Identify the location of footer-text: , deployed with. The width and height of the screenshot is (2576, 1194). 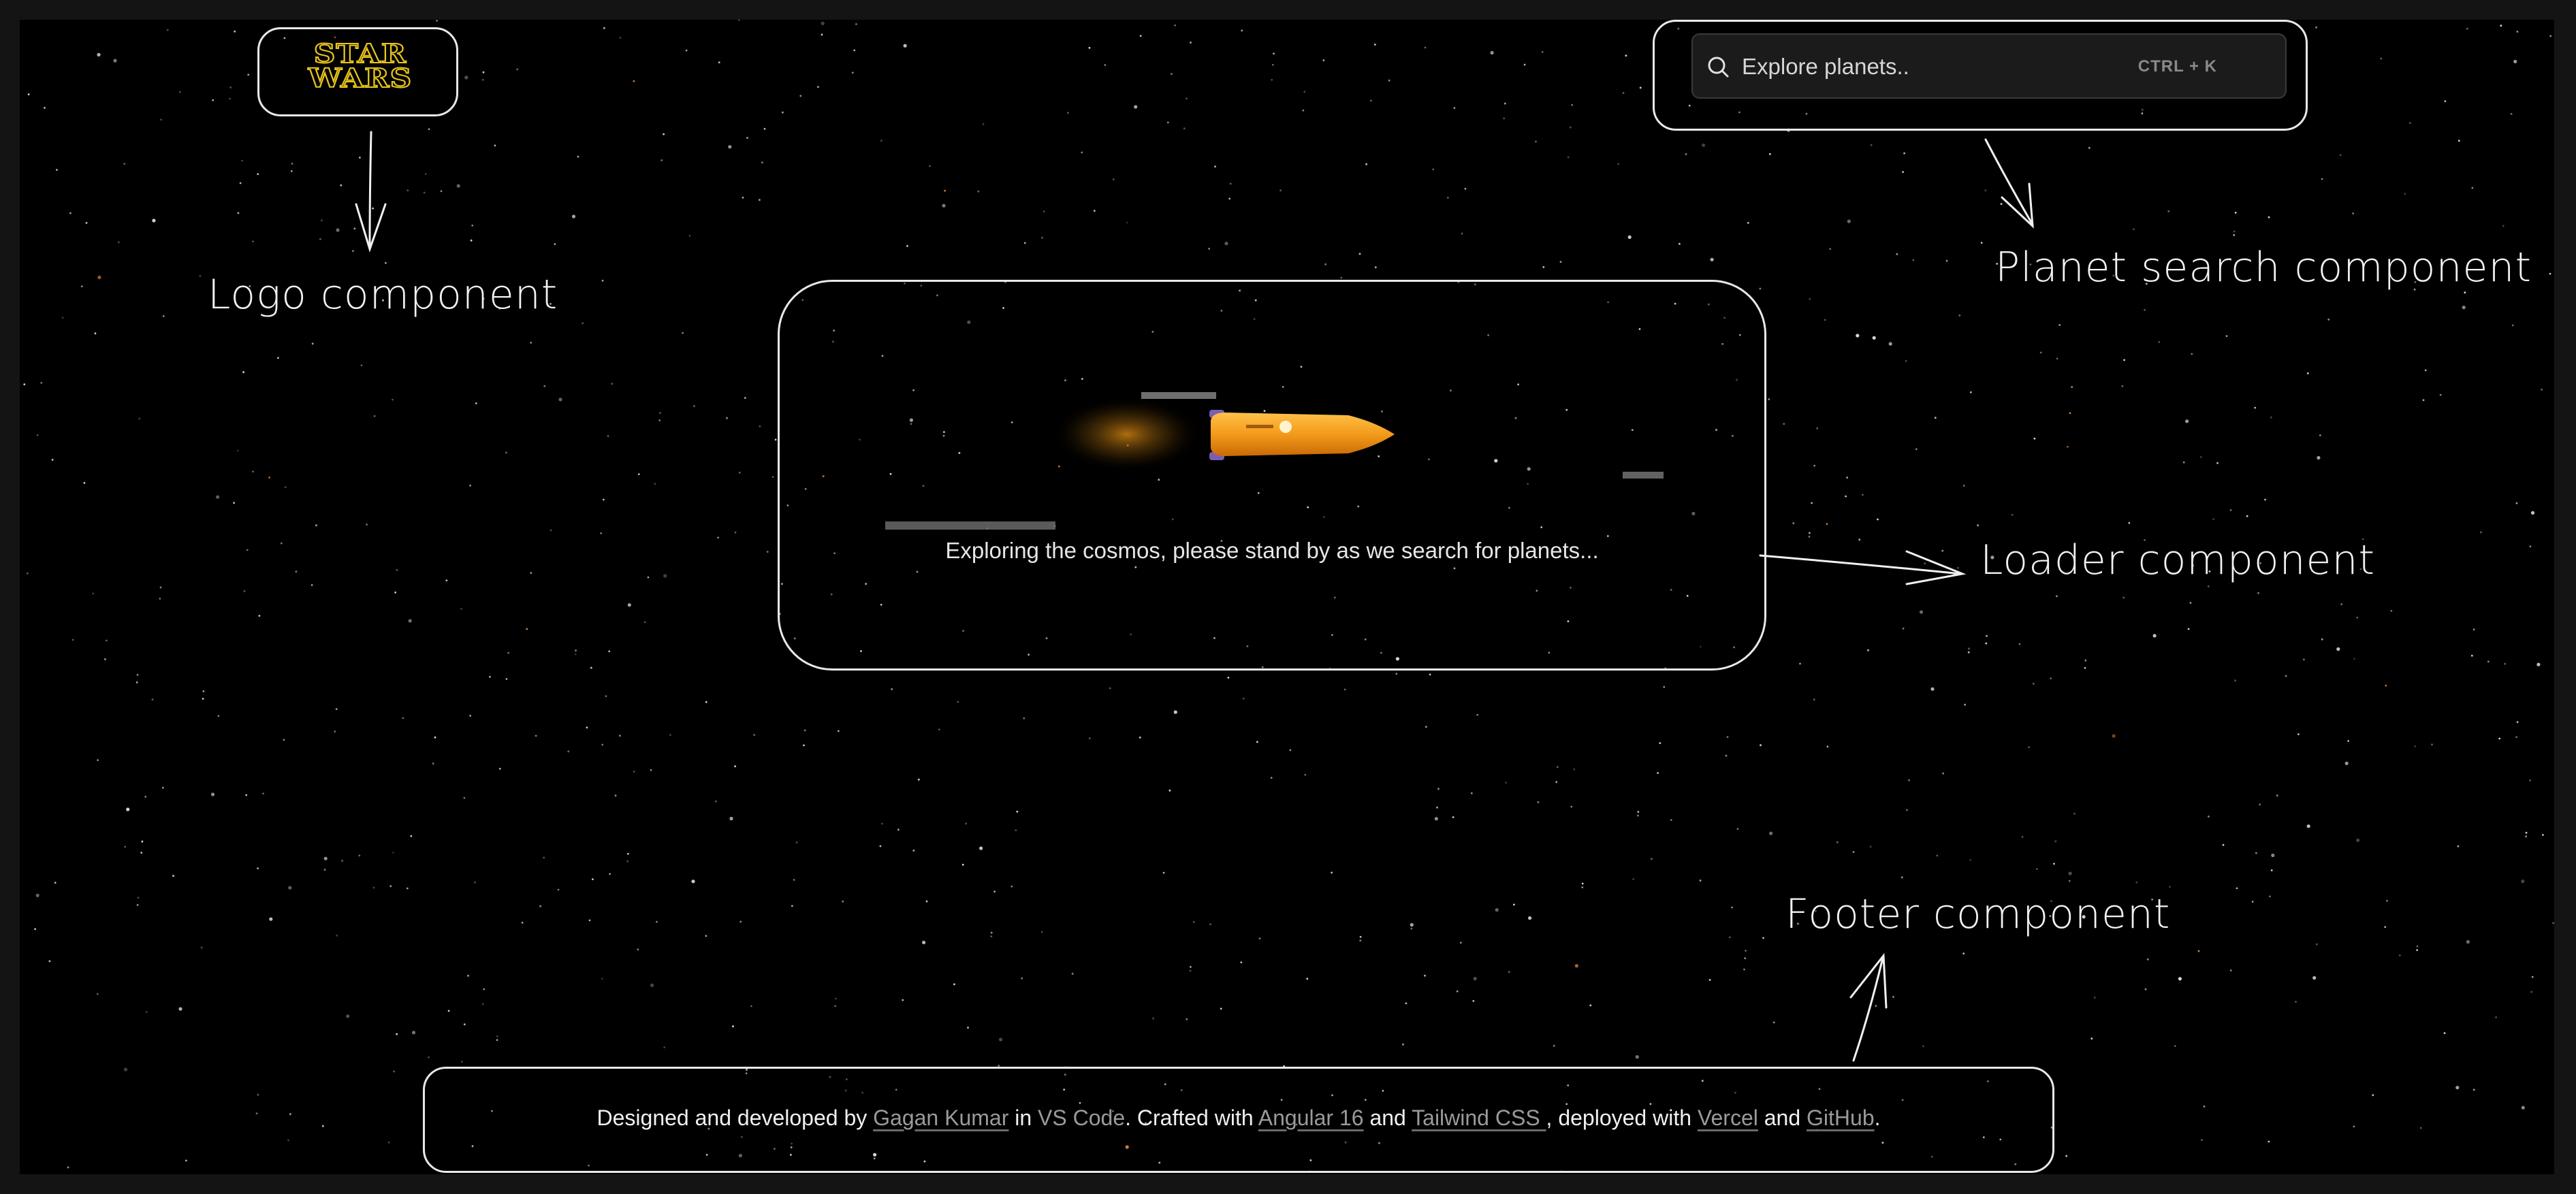
(1622, 1118).